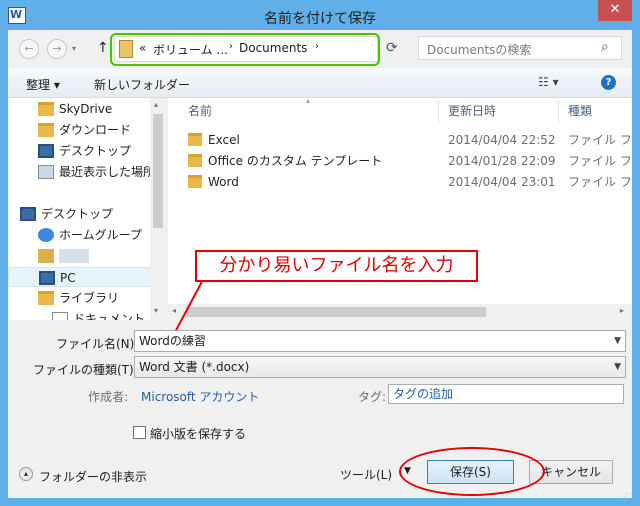 The height and width of the screenshot is (506, 640). Describe the element at coordinates (29, 49) in the screenshot. I see `back-button: ←` at that location.